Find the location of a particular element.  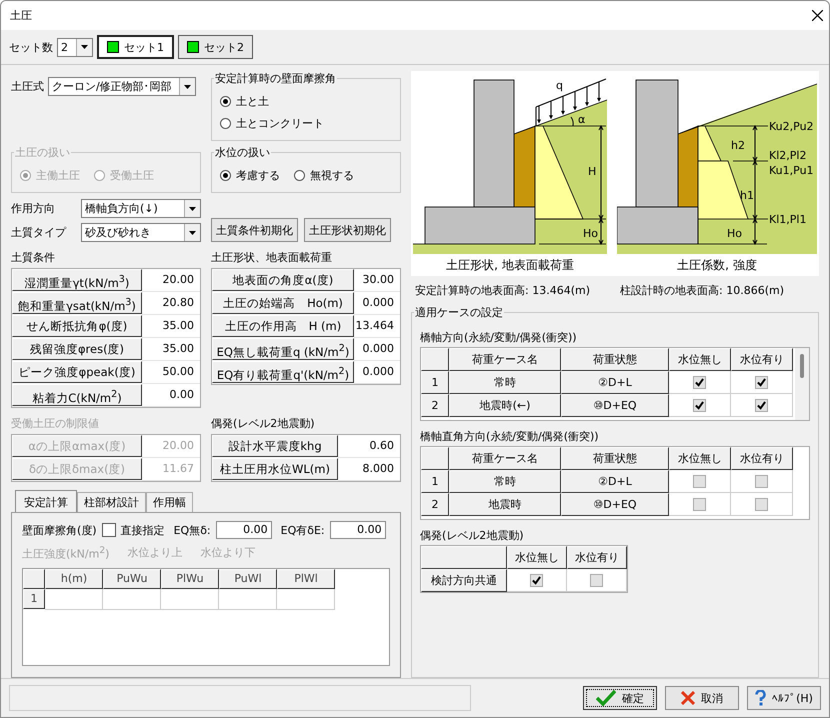

window-title: 土圧 is located at coordinates (21, 15).